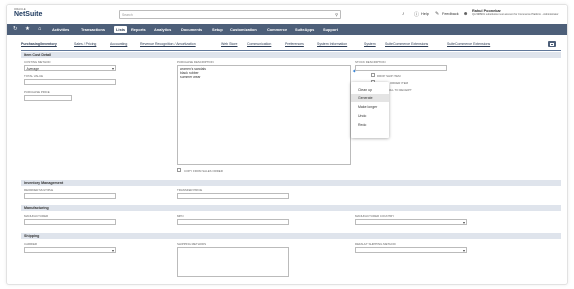 This screenshot has height=289, width=574. Describe the element at coordinates (31, 244) in the screenshot. I see `carrier-label: CARRIER` at that location.